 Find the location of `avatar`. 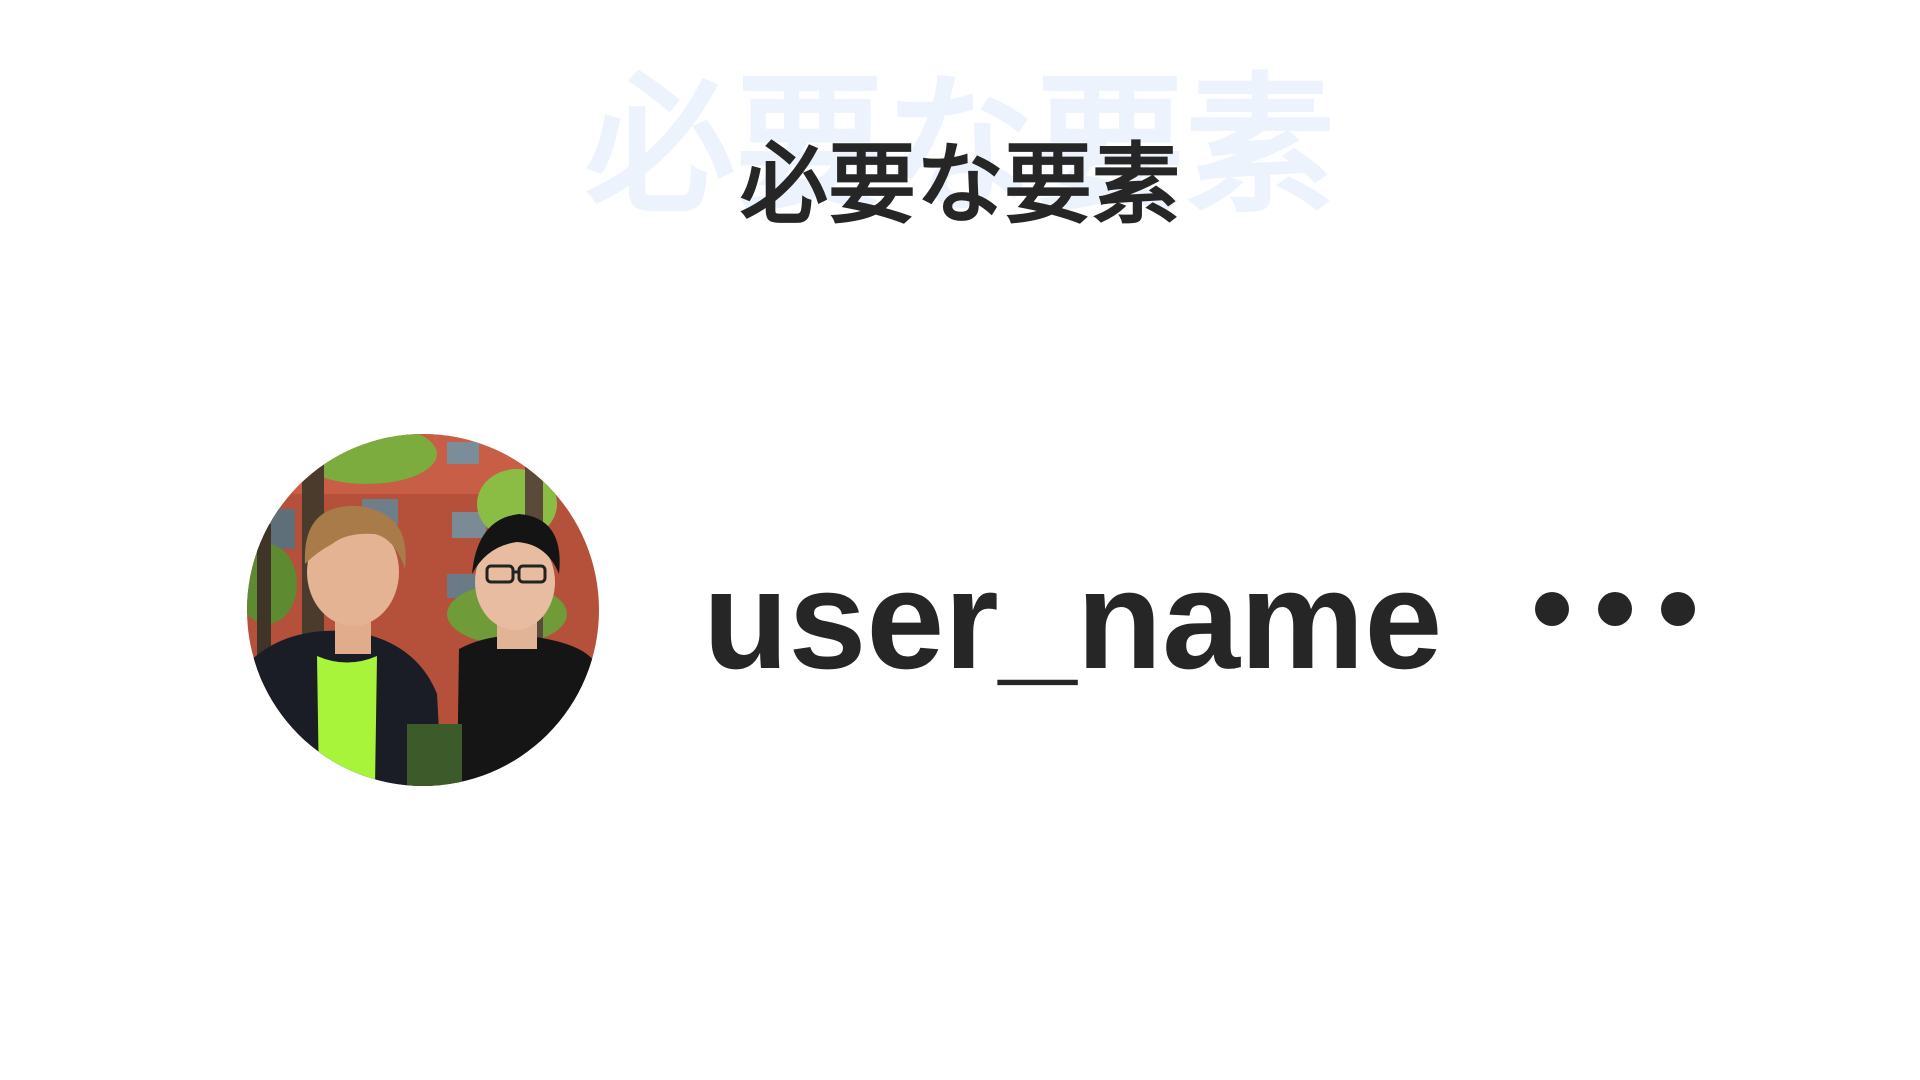

avatar is located at coordinates (423, 610).